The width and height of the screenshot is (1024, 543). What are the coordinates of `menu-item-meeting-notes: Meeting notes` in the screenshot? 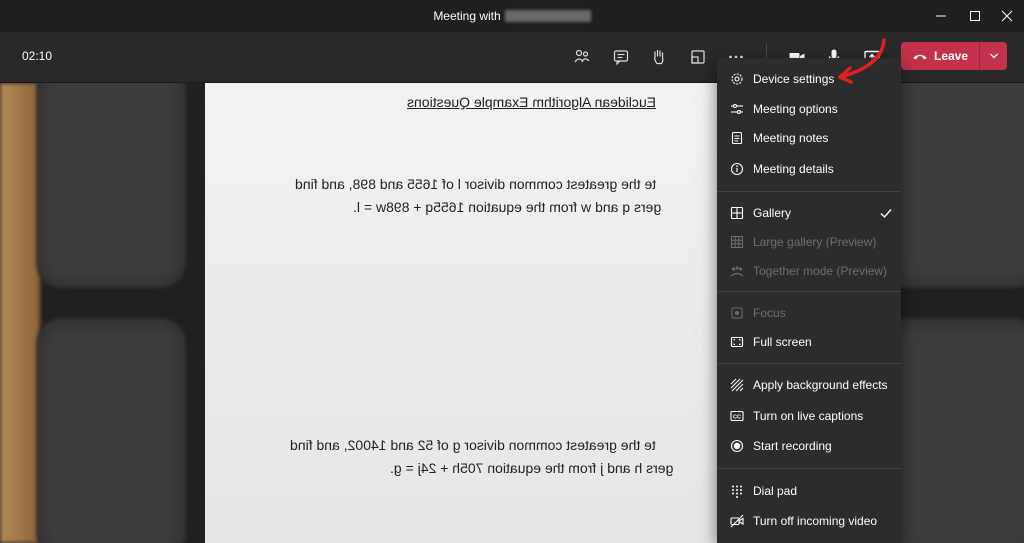 It's located at (809, 138).